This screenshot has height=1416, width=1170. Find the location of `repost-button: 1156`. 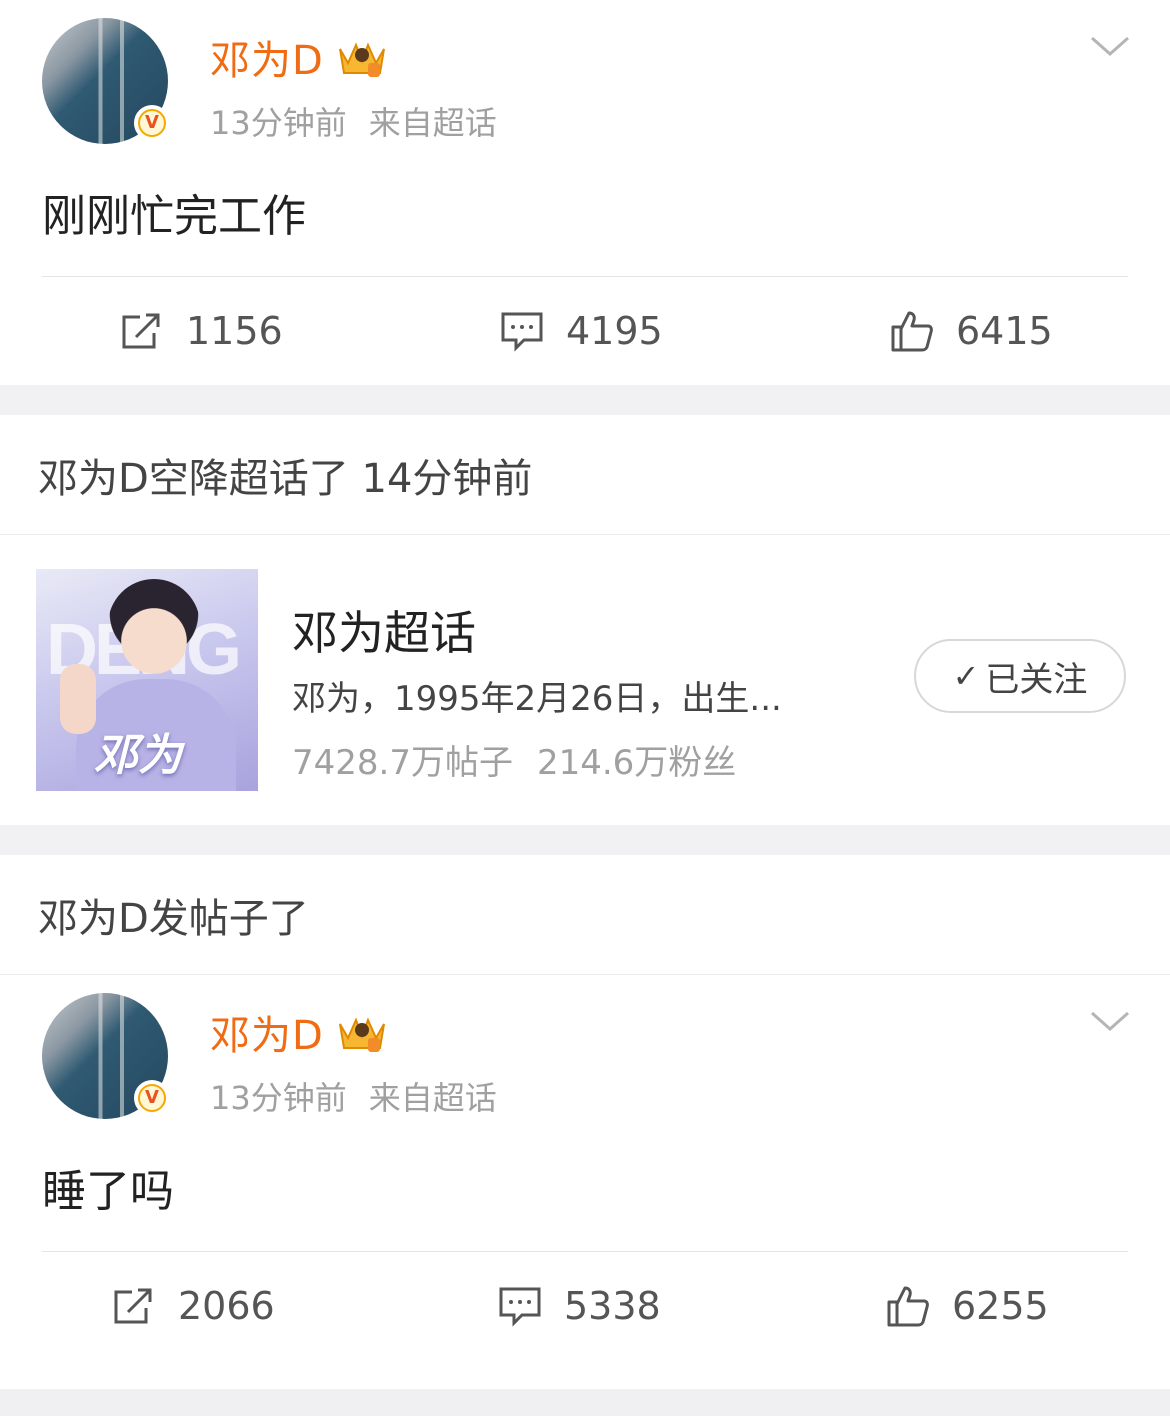

repost-button: 1156 is located at coordinates (201, 331).